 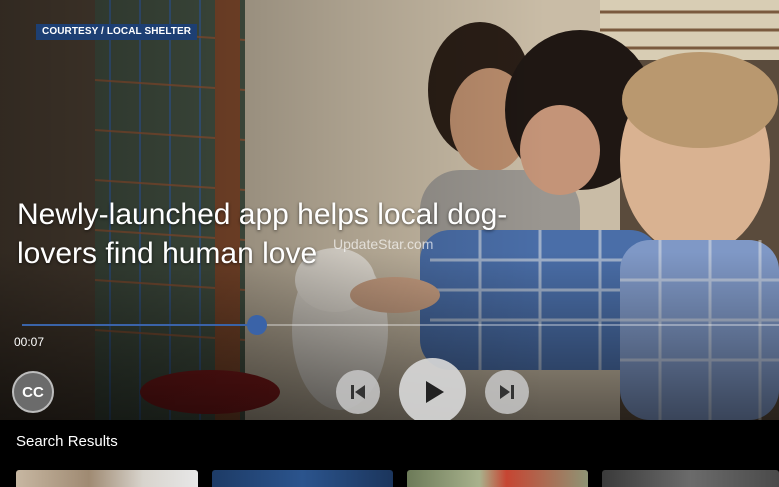 What do you see at coordinates (434, 391) in the screenshot?
I see `play-icon` at bounding box center [434, 391].